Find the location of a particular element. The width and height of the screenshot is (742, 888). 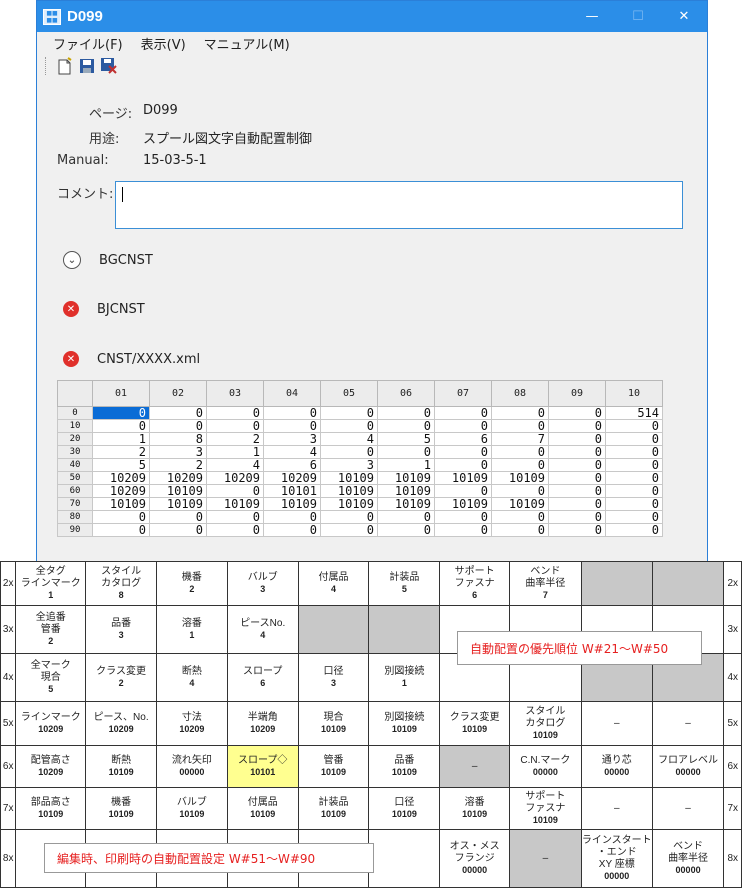

grid-column-header: 06 is located at coordinates (406, 393).